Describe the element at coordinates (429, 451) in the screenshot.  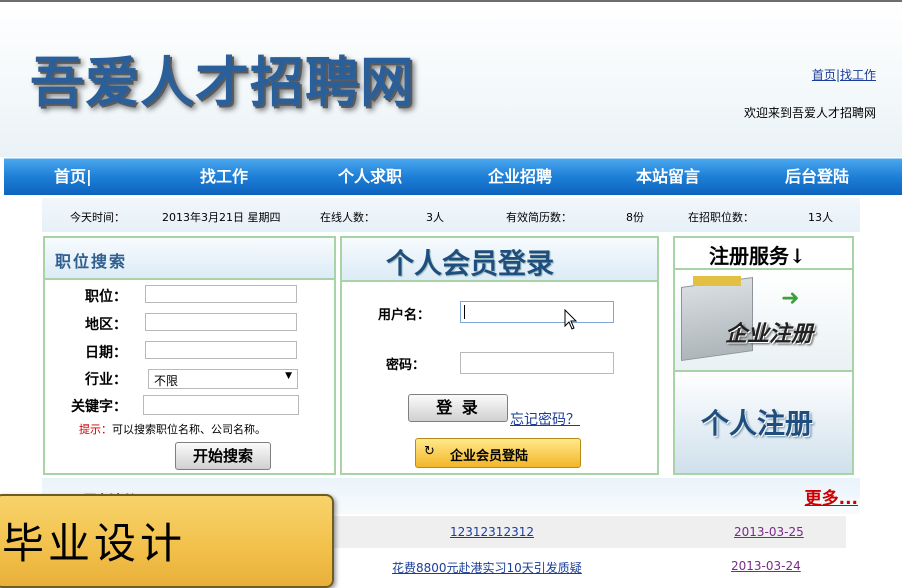
I see `refresh-arrow-icon: ↻` at that location.